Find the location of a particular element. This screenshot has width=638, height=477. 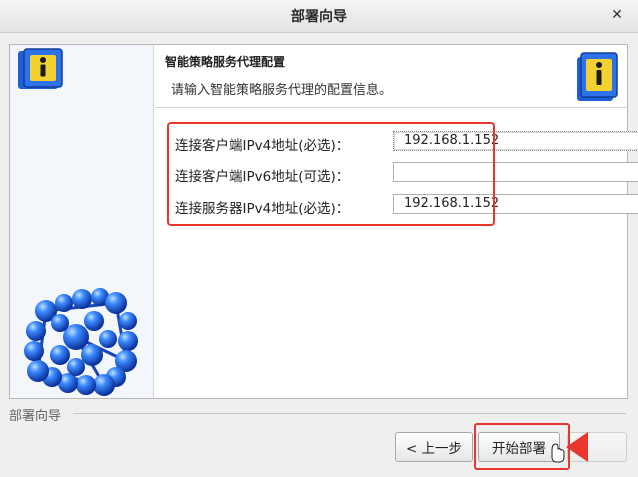

client-ipv4-label: 连接客户端IPv4地址(必选)： is located at coordinates (262, 146).